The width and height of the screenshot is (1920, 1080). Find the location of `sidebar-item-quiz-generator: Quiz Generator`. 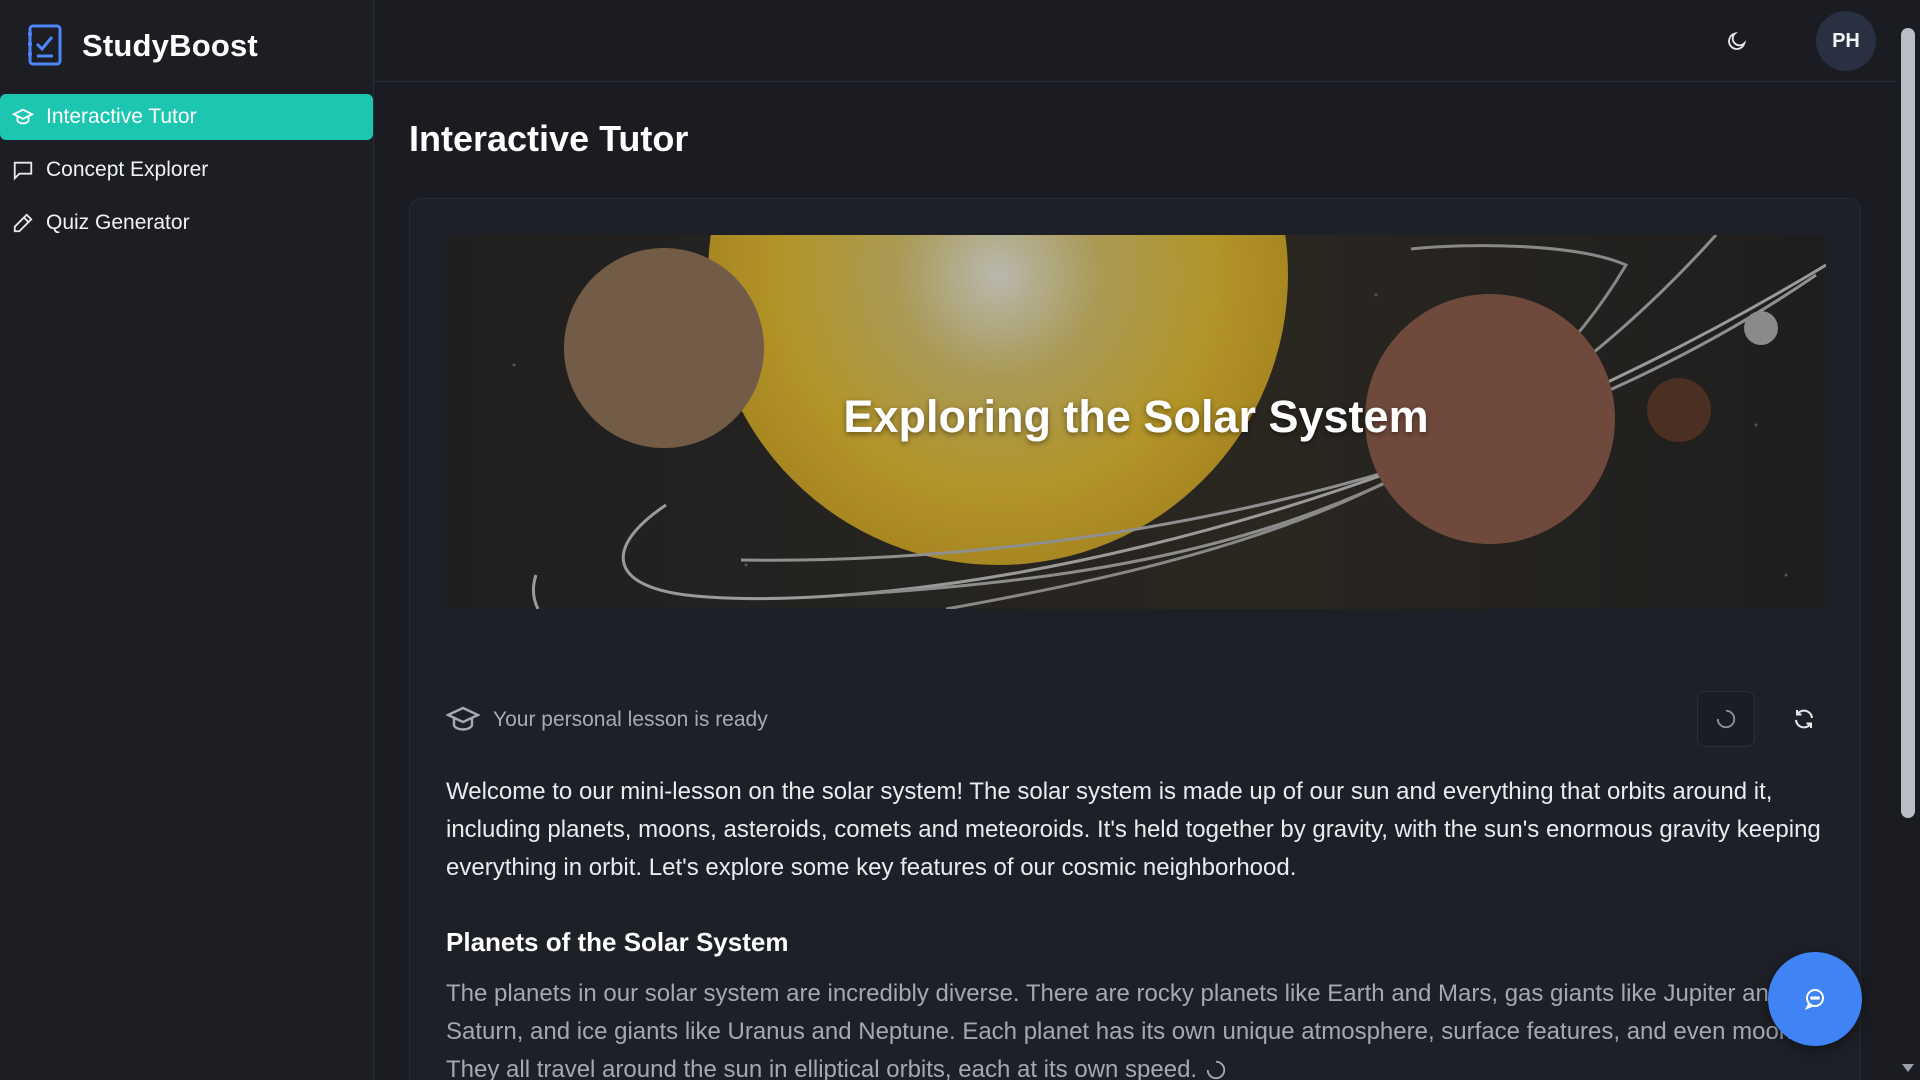

sidebar-item-quiz-generator: Quiz Generator is located at coordinates (186, 223).